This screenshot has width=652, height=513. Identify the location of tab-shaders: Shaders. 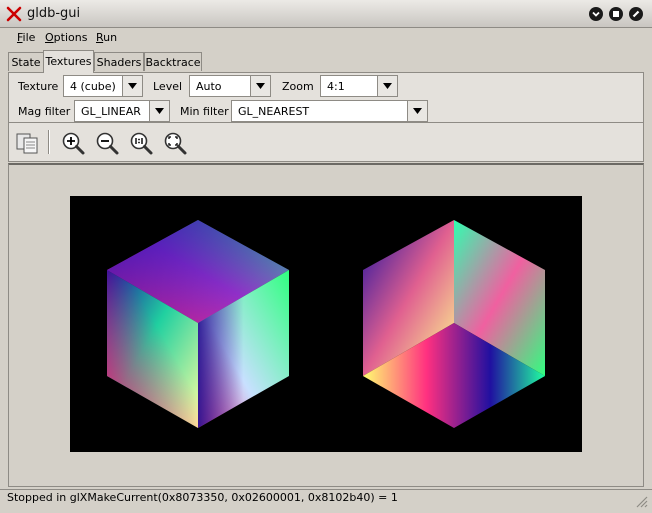
(119, 61).